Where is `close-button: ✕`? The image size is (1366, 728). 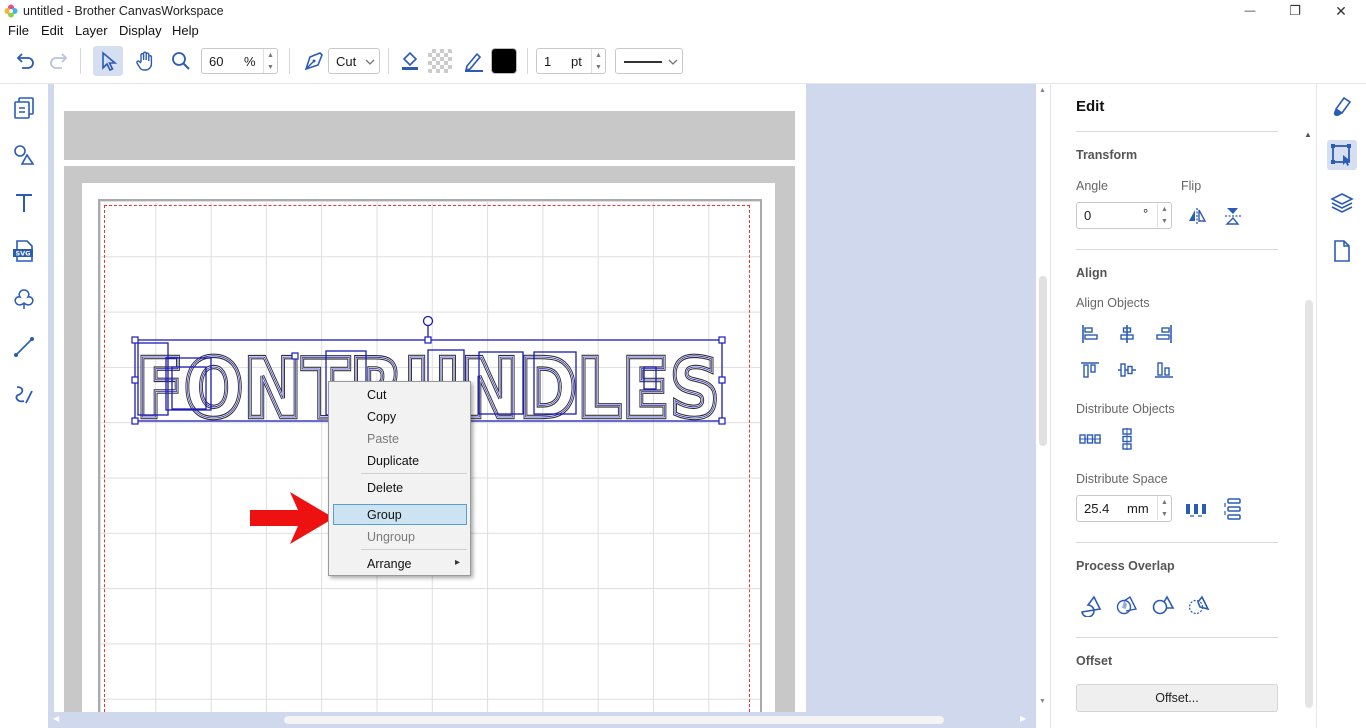
close-button: ✕ is located at coordinates (1341, 11).